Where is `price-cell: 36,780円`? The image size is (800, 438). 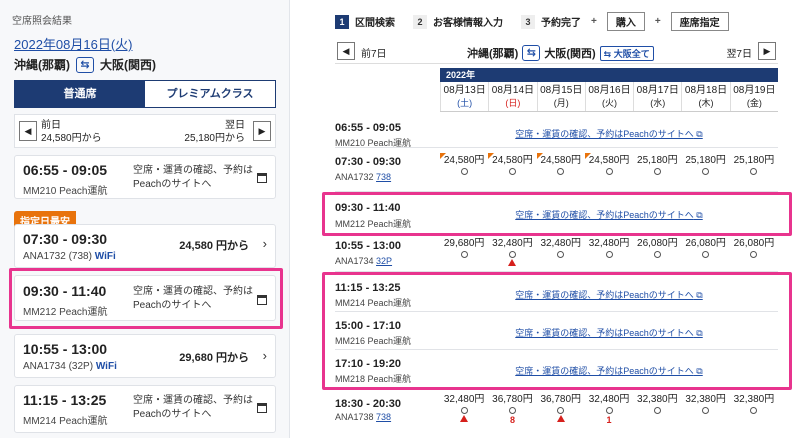 price-cell: 36,780円 is located at coordinates (561, 410).